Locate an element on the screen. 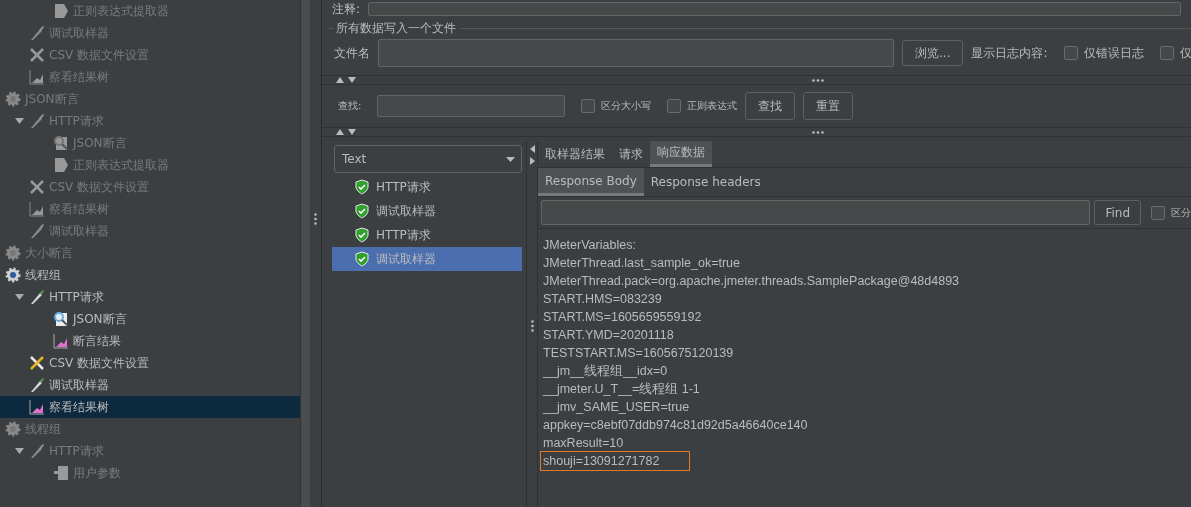  checkbox-label: 仅 is located at coordinates (1185, 53).